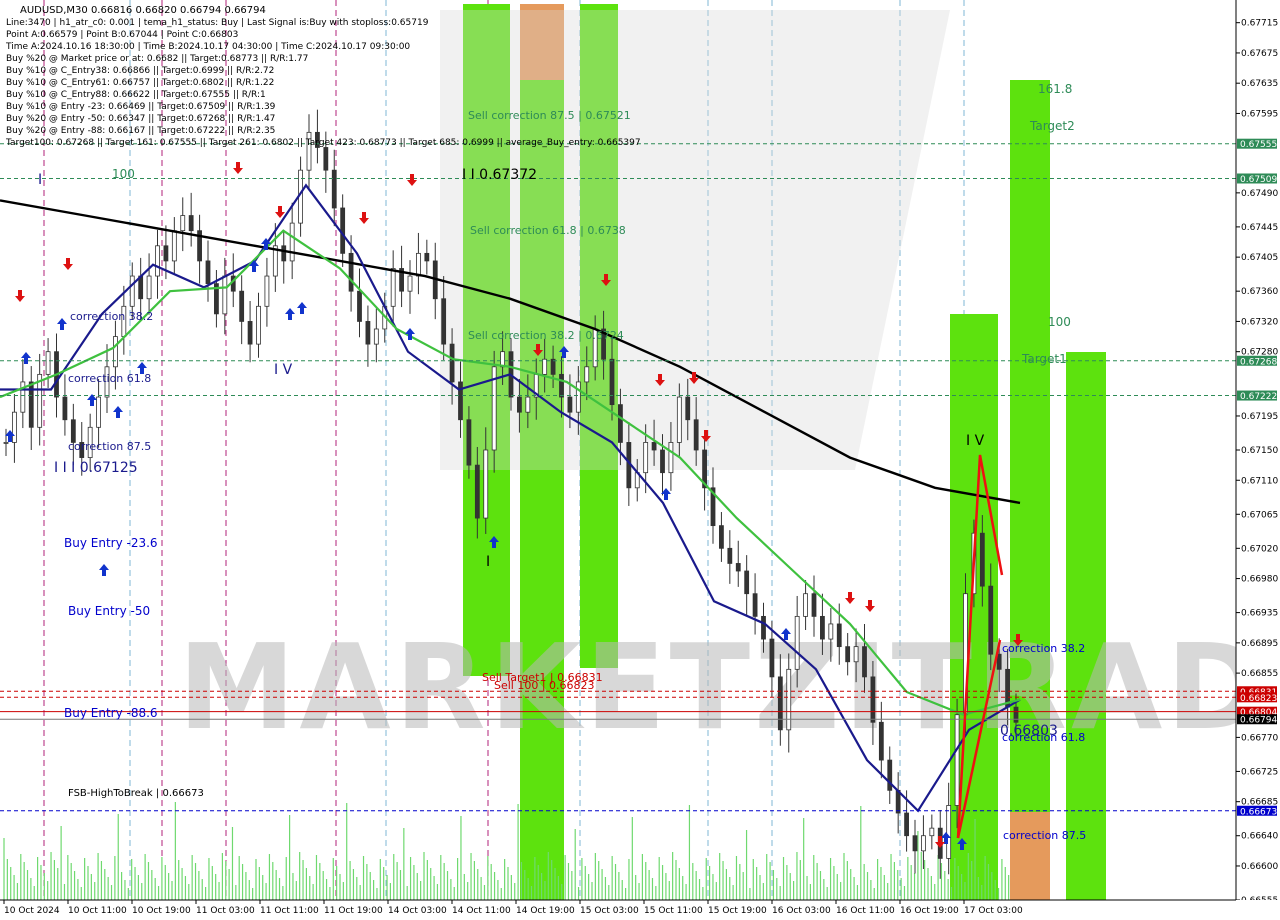 This screenshot has height=920, width=1280. I want to click on annotation: I V, so click(283, 370).